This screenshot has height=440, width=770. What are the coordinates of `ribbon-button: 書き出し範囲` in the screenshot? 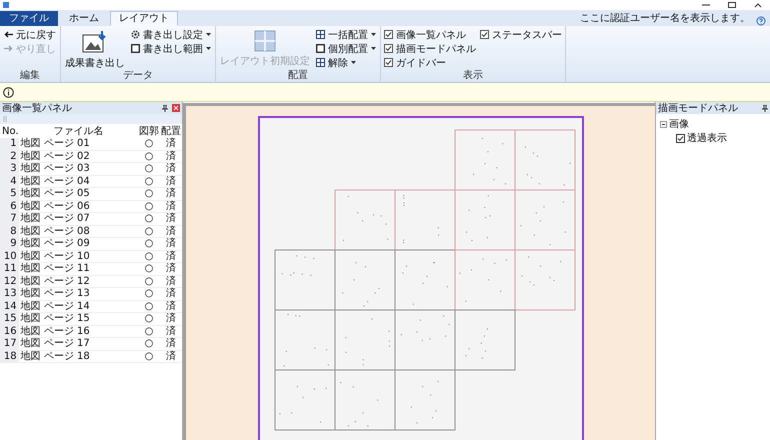 It's located at (171, 48).